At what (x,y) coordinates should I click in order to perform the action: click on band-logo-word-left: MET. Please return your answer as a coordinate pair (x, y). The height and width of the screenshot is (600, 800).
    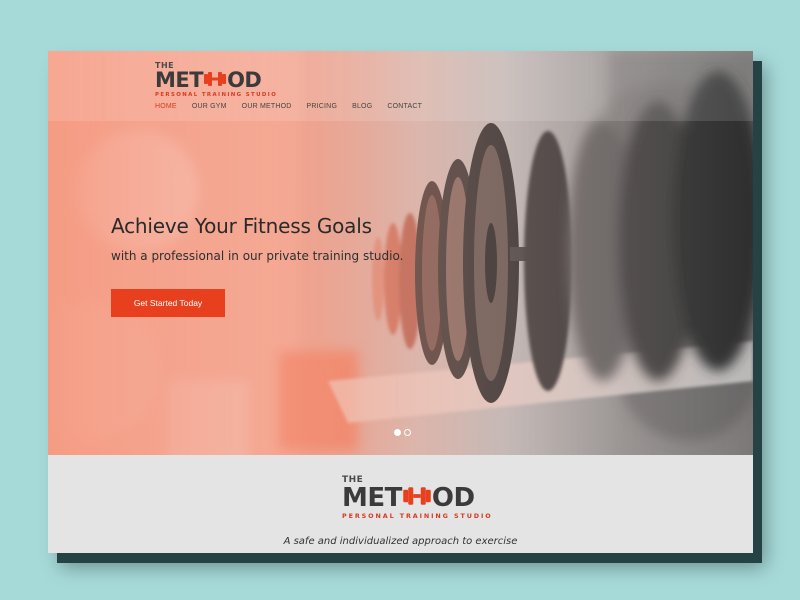
    Looking at the image, I should click on (372, 498).